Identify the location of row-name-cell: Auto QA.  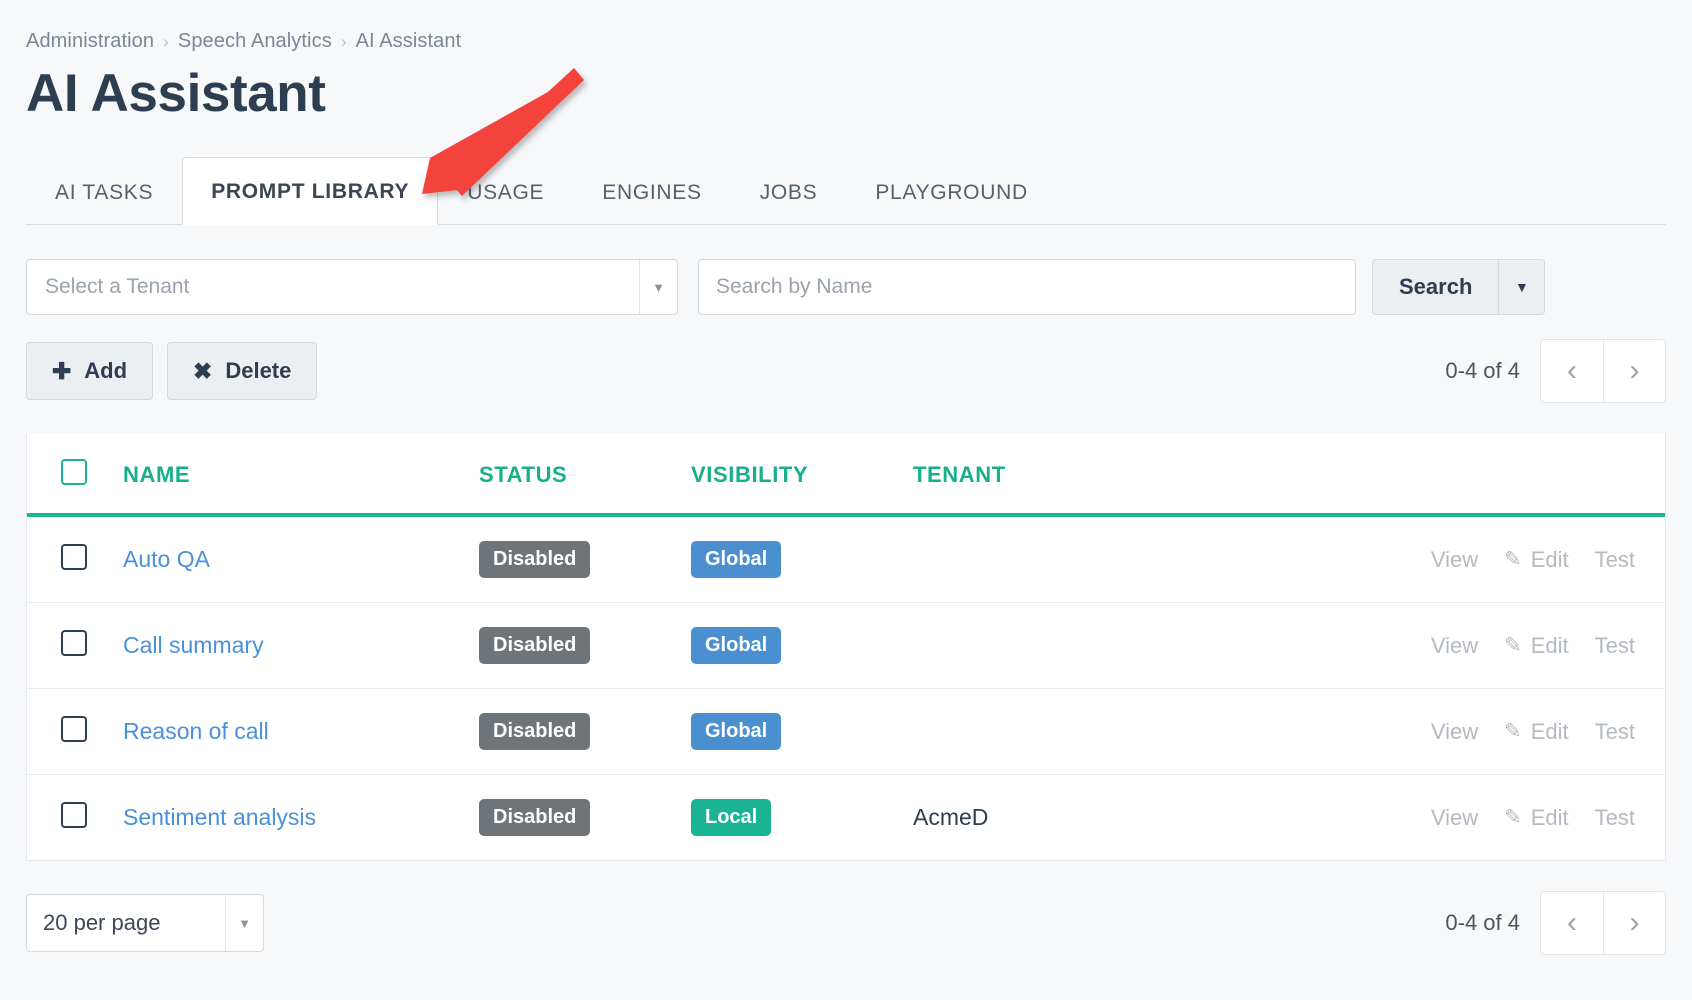
(301, 559).